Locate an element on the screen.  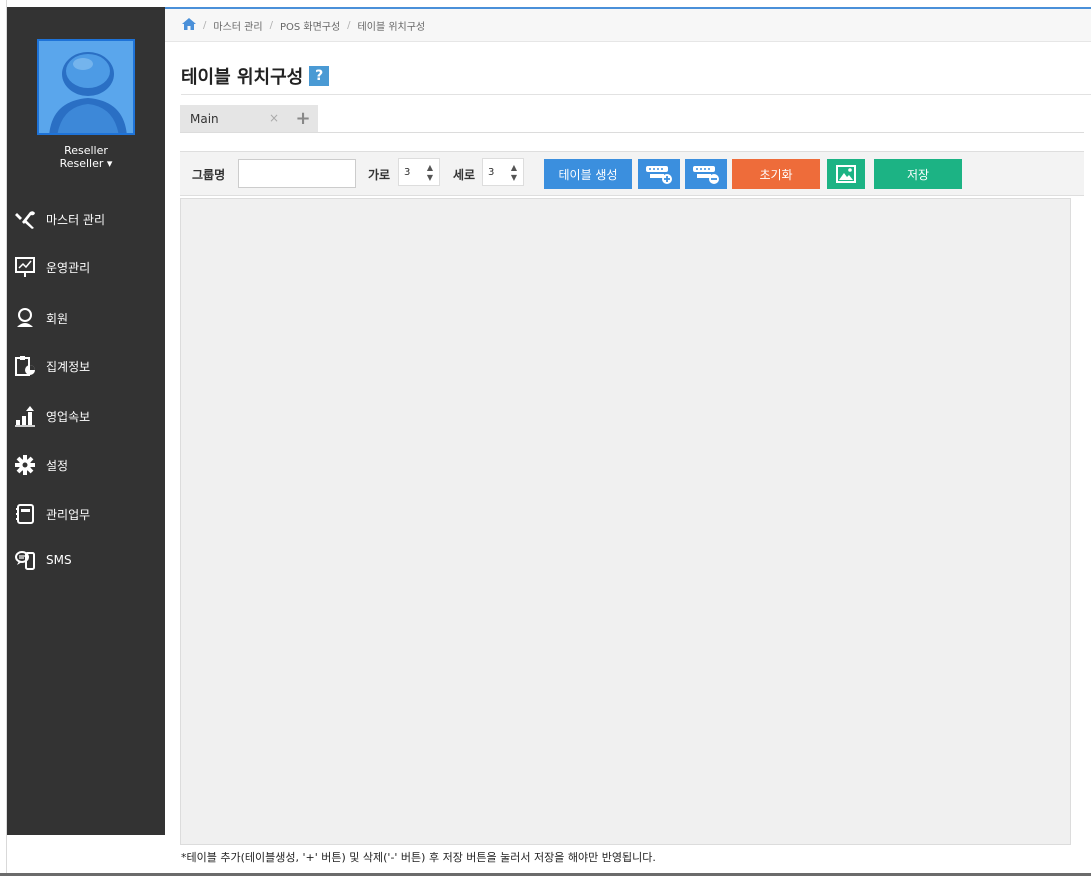
sidebar-item-member: 회원 is located at coordinates (86, 318).